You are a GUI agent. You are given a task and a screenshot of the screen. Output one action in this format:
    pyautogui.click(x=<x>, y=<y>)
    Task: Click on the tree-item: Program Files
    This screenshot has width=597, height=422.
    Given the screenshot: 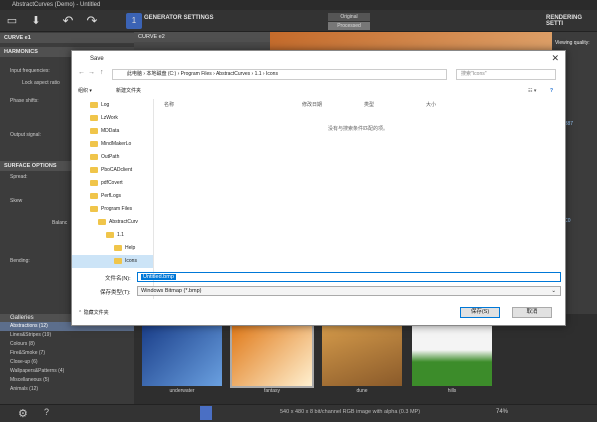 What is the action you would take?
    pyautogui.click(x=112, y=209)
    